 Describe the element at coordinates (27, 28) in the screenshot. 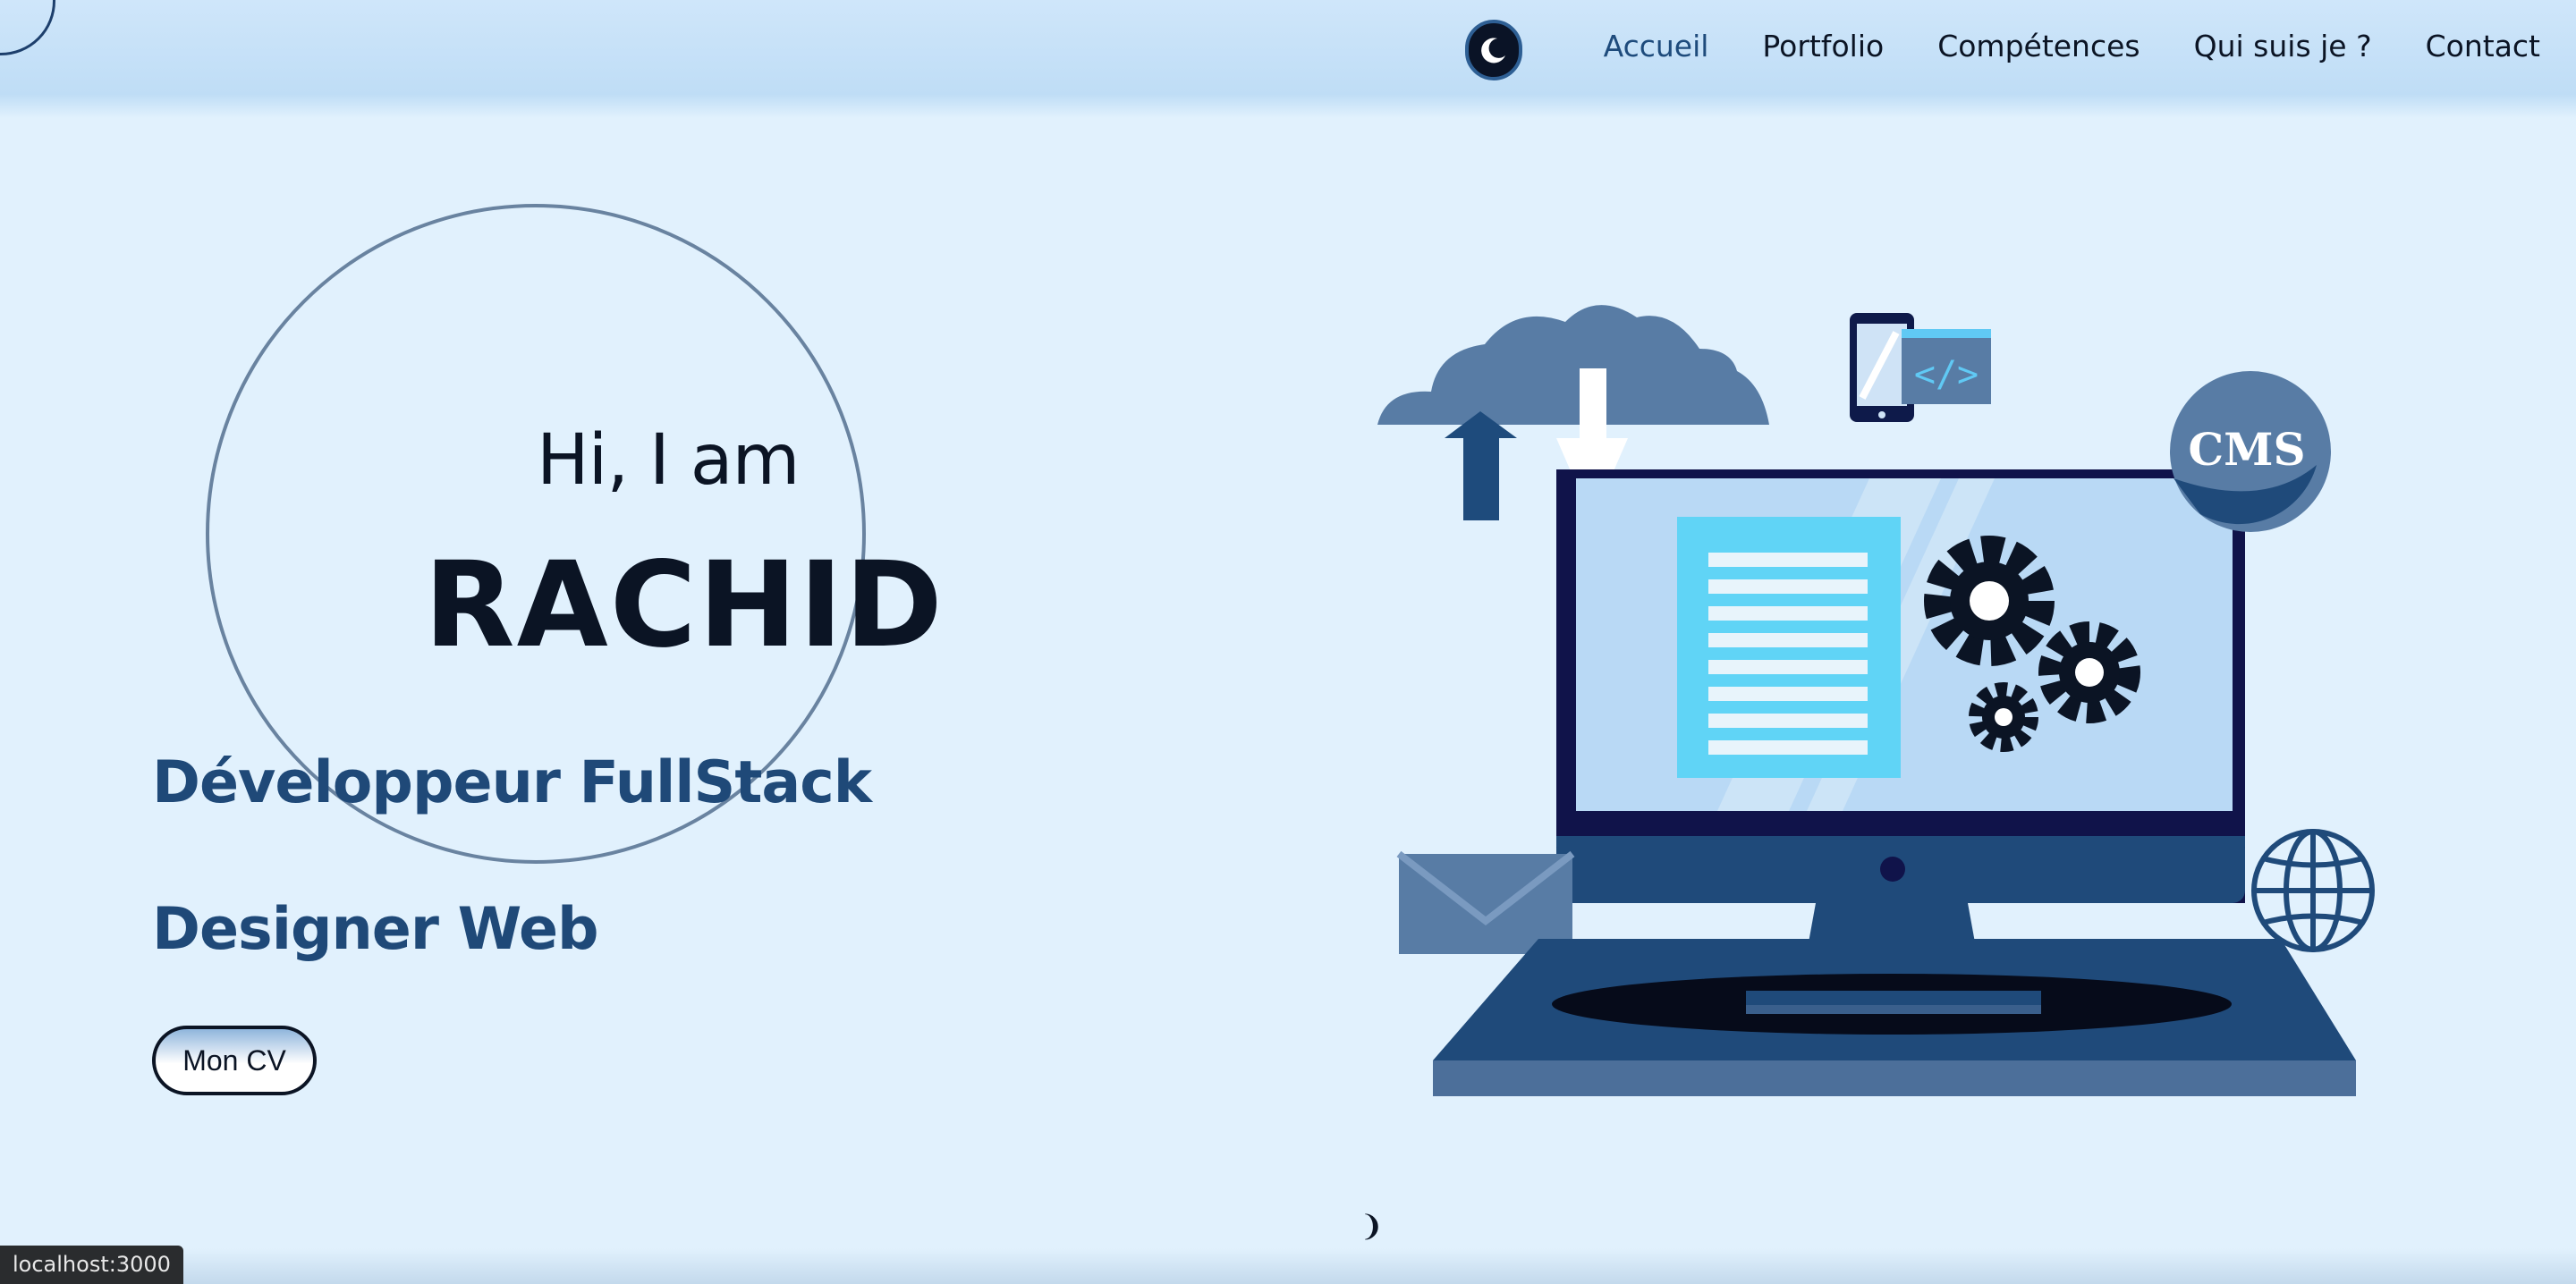

I see `logo-arc` at that location.